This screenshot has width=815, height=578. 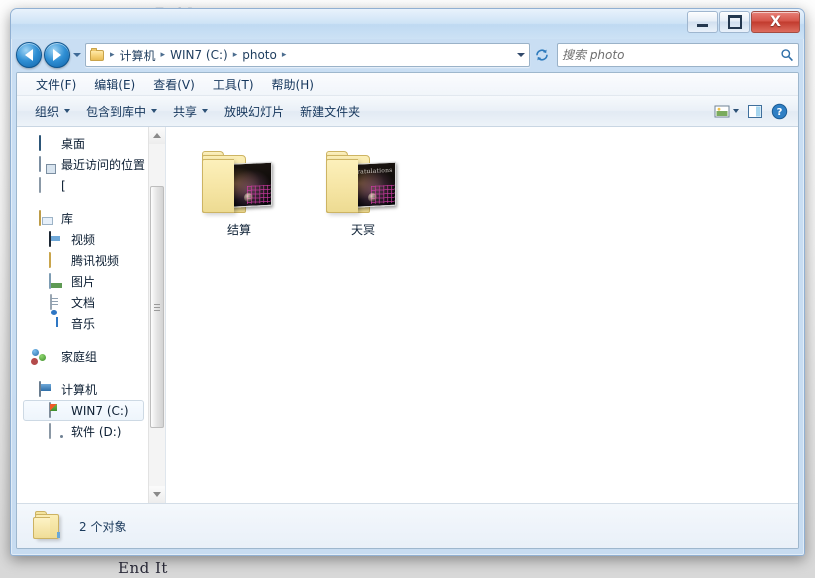 What do you see at coordinates (726, 111) in the screenshot?
I see `change-view-button` at bounding box center [726, 111].